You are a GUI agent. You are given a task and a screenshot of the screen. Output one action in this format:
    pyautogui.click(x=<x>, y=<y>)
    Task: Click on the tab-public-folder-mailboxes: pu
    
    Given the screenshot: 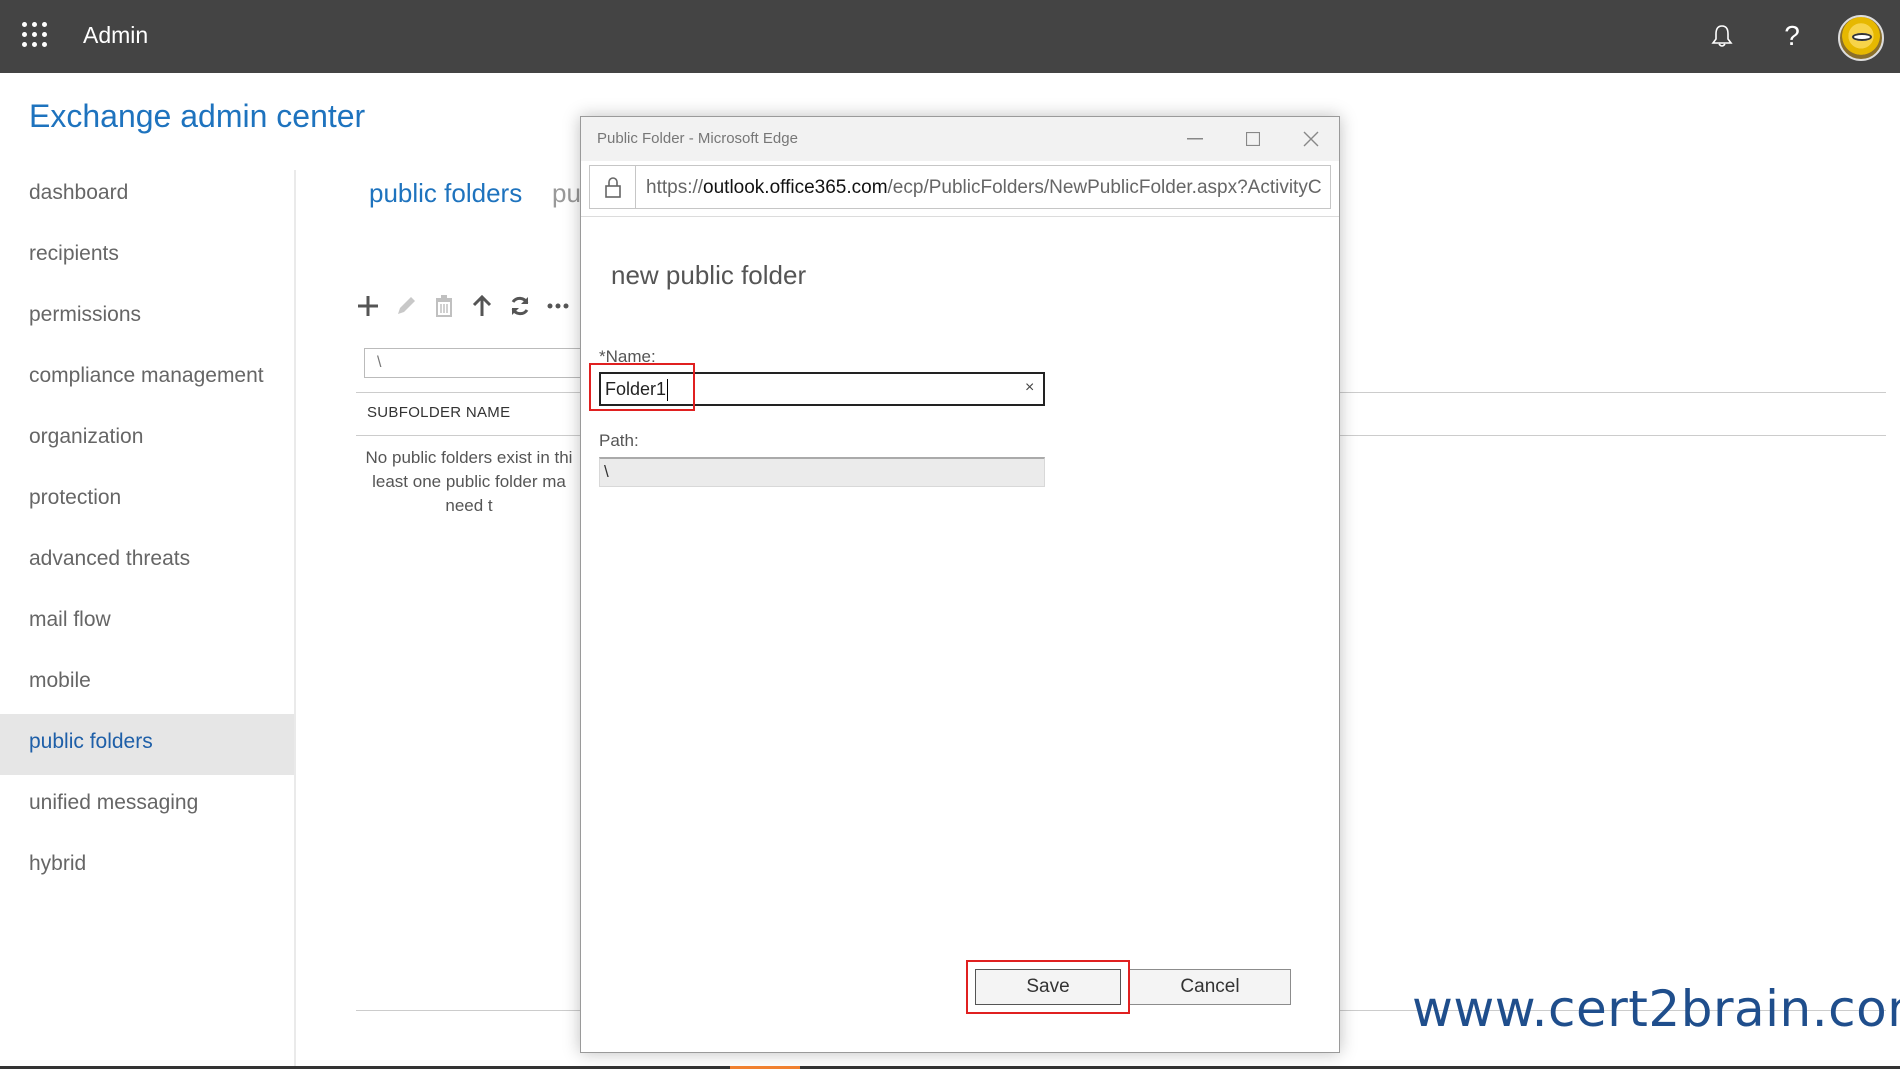 What is the action you would take?
    pyautogui.click(x=566, y=193)
    